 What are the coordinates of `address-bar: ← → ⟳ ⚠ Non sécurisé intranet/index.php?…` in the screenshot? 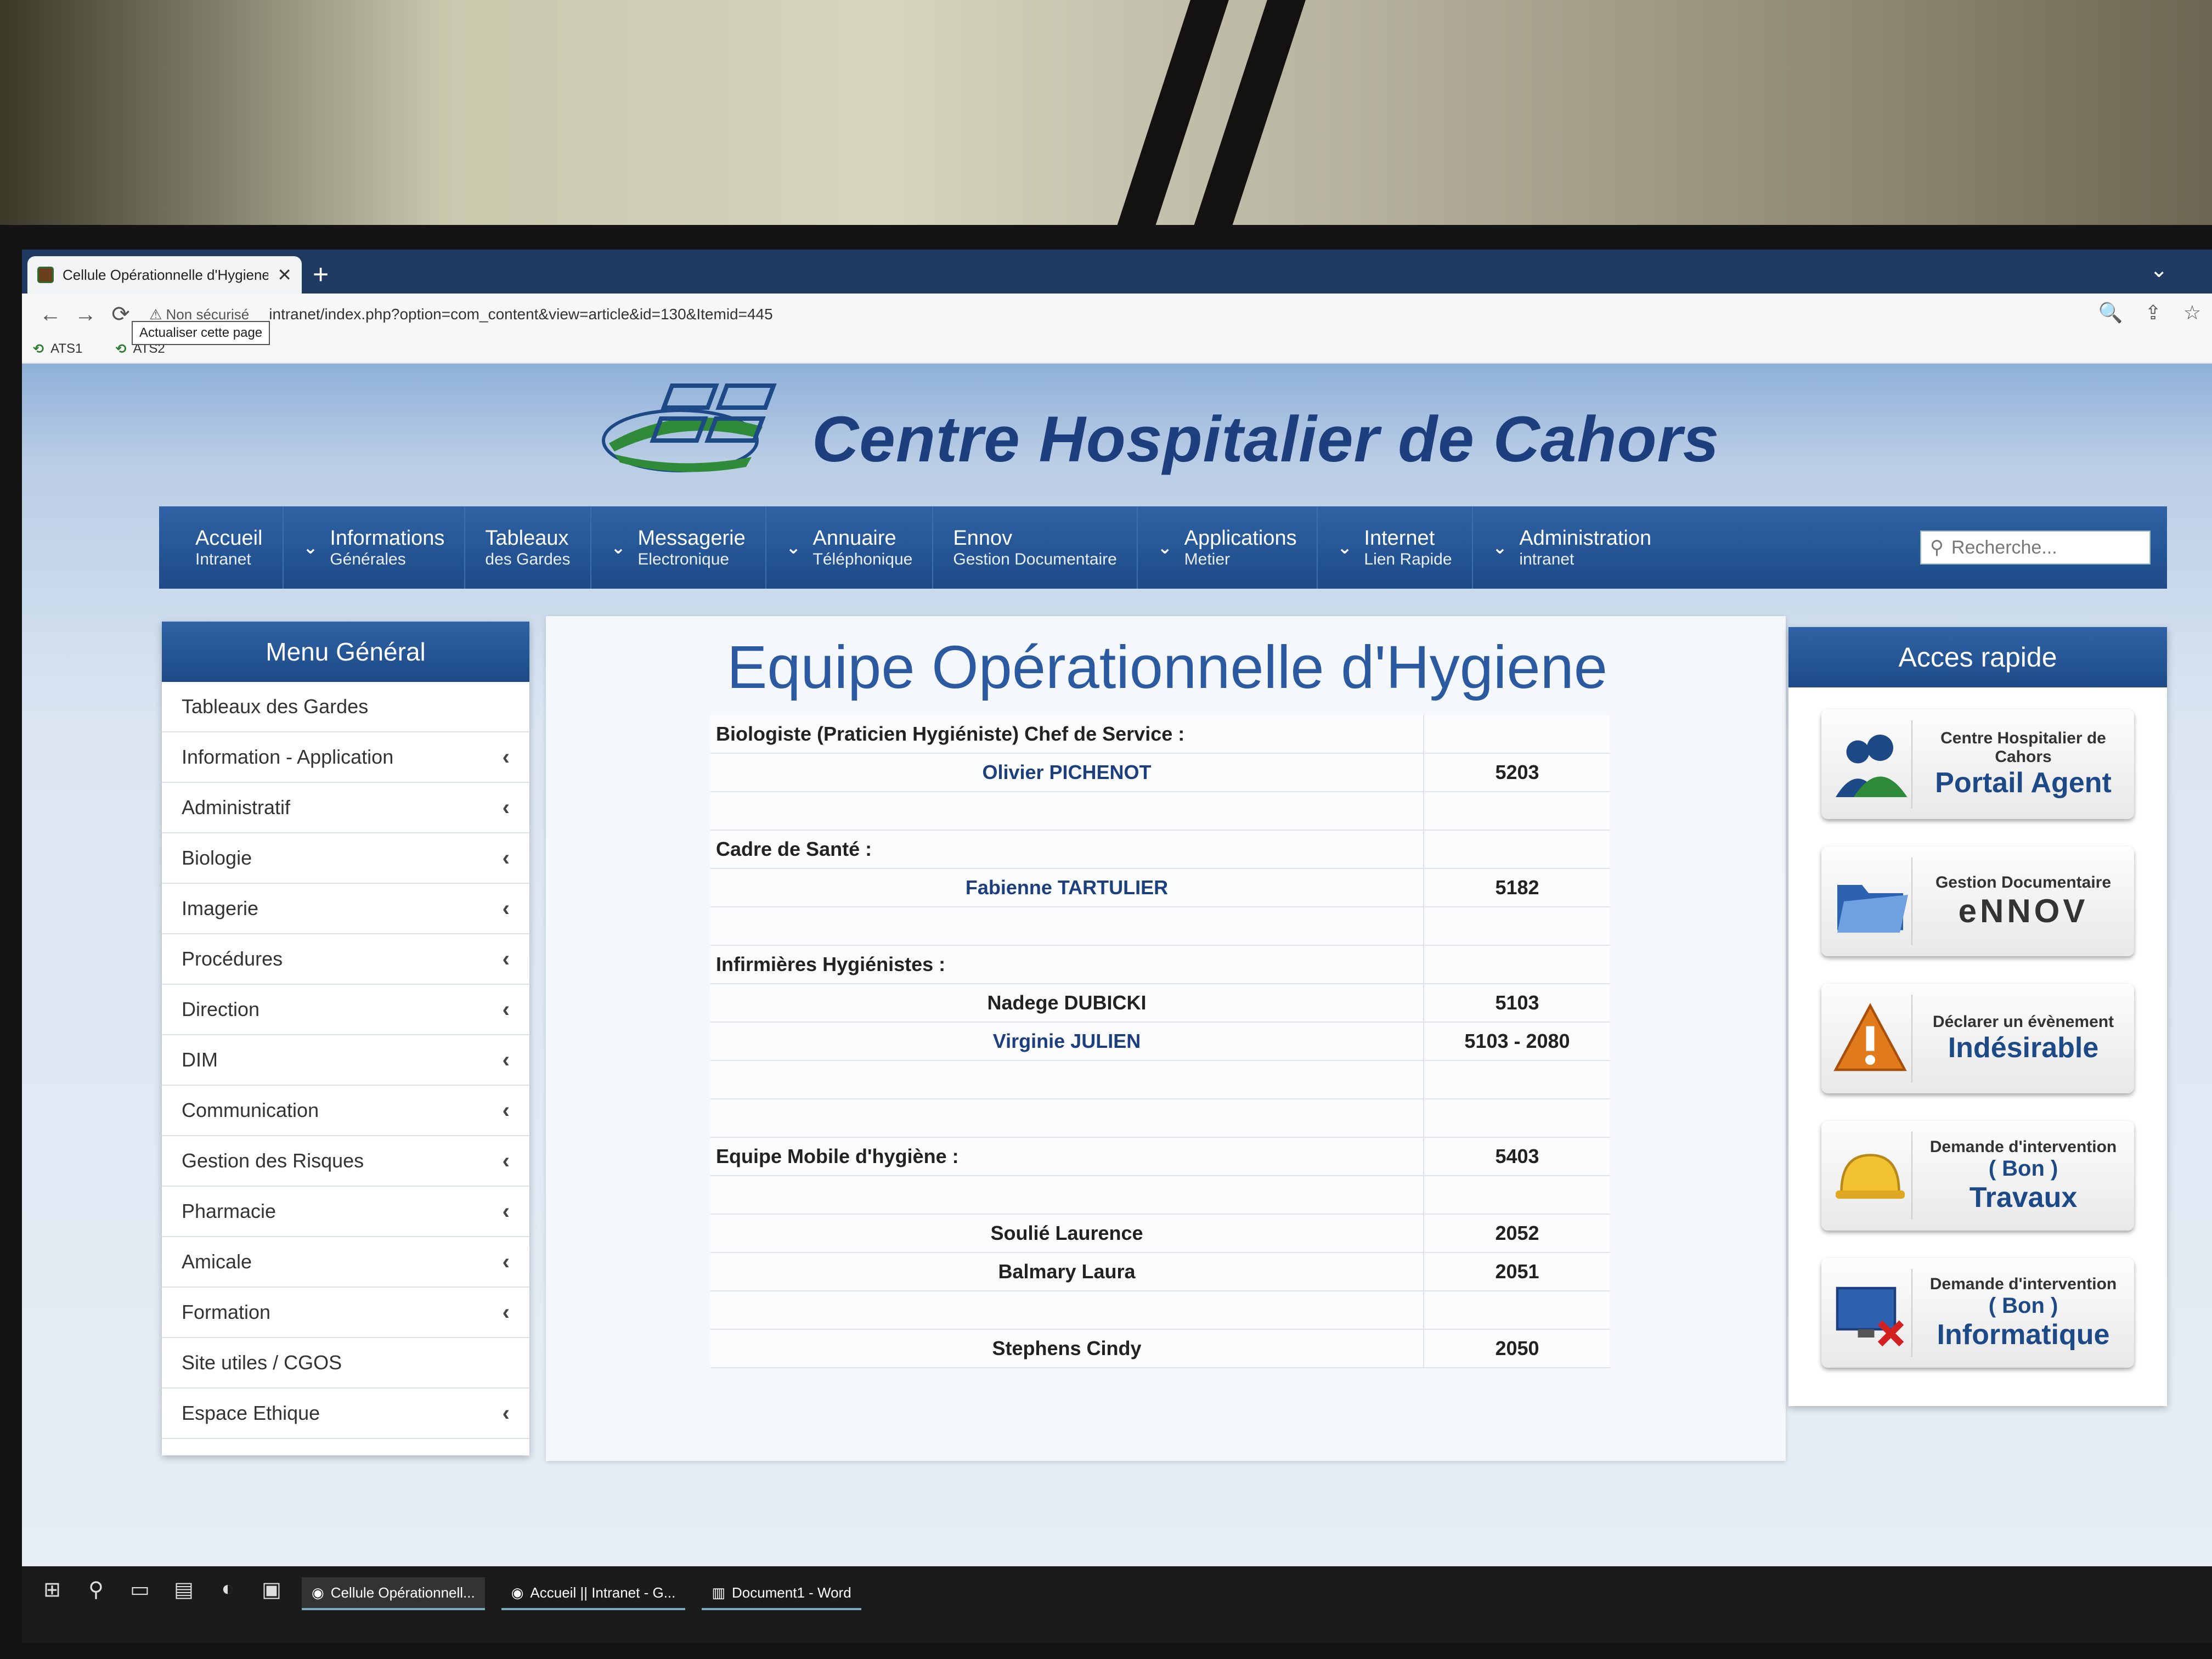 It's located at (1117, 314).